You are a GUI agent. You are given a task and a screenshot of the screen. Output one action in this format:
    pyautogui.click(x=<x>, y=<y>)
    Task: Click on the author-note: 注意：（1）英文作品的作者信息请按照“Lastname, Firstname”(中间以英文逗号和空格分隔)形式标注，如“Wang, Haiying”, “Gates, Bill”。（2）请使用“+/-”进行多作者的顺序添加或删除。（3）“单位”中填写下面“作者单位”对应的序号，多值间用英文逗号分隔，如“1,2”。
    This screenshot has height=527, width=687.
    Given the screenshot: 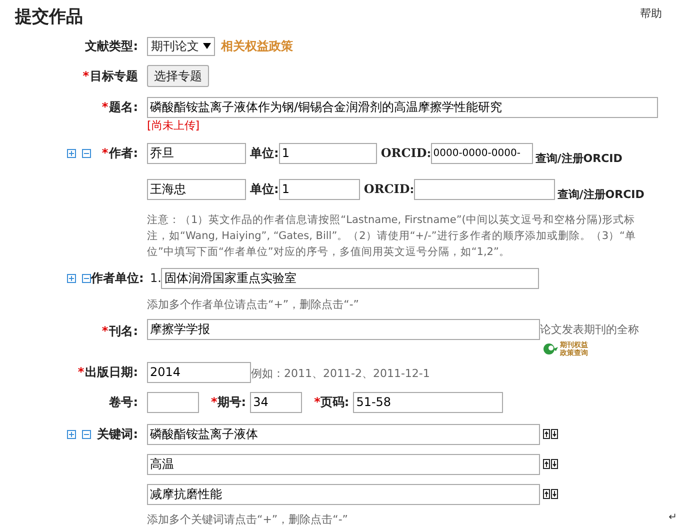 What is the action you would take?
    pyautogui.click(x=392, y=236)
    